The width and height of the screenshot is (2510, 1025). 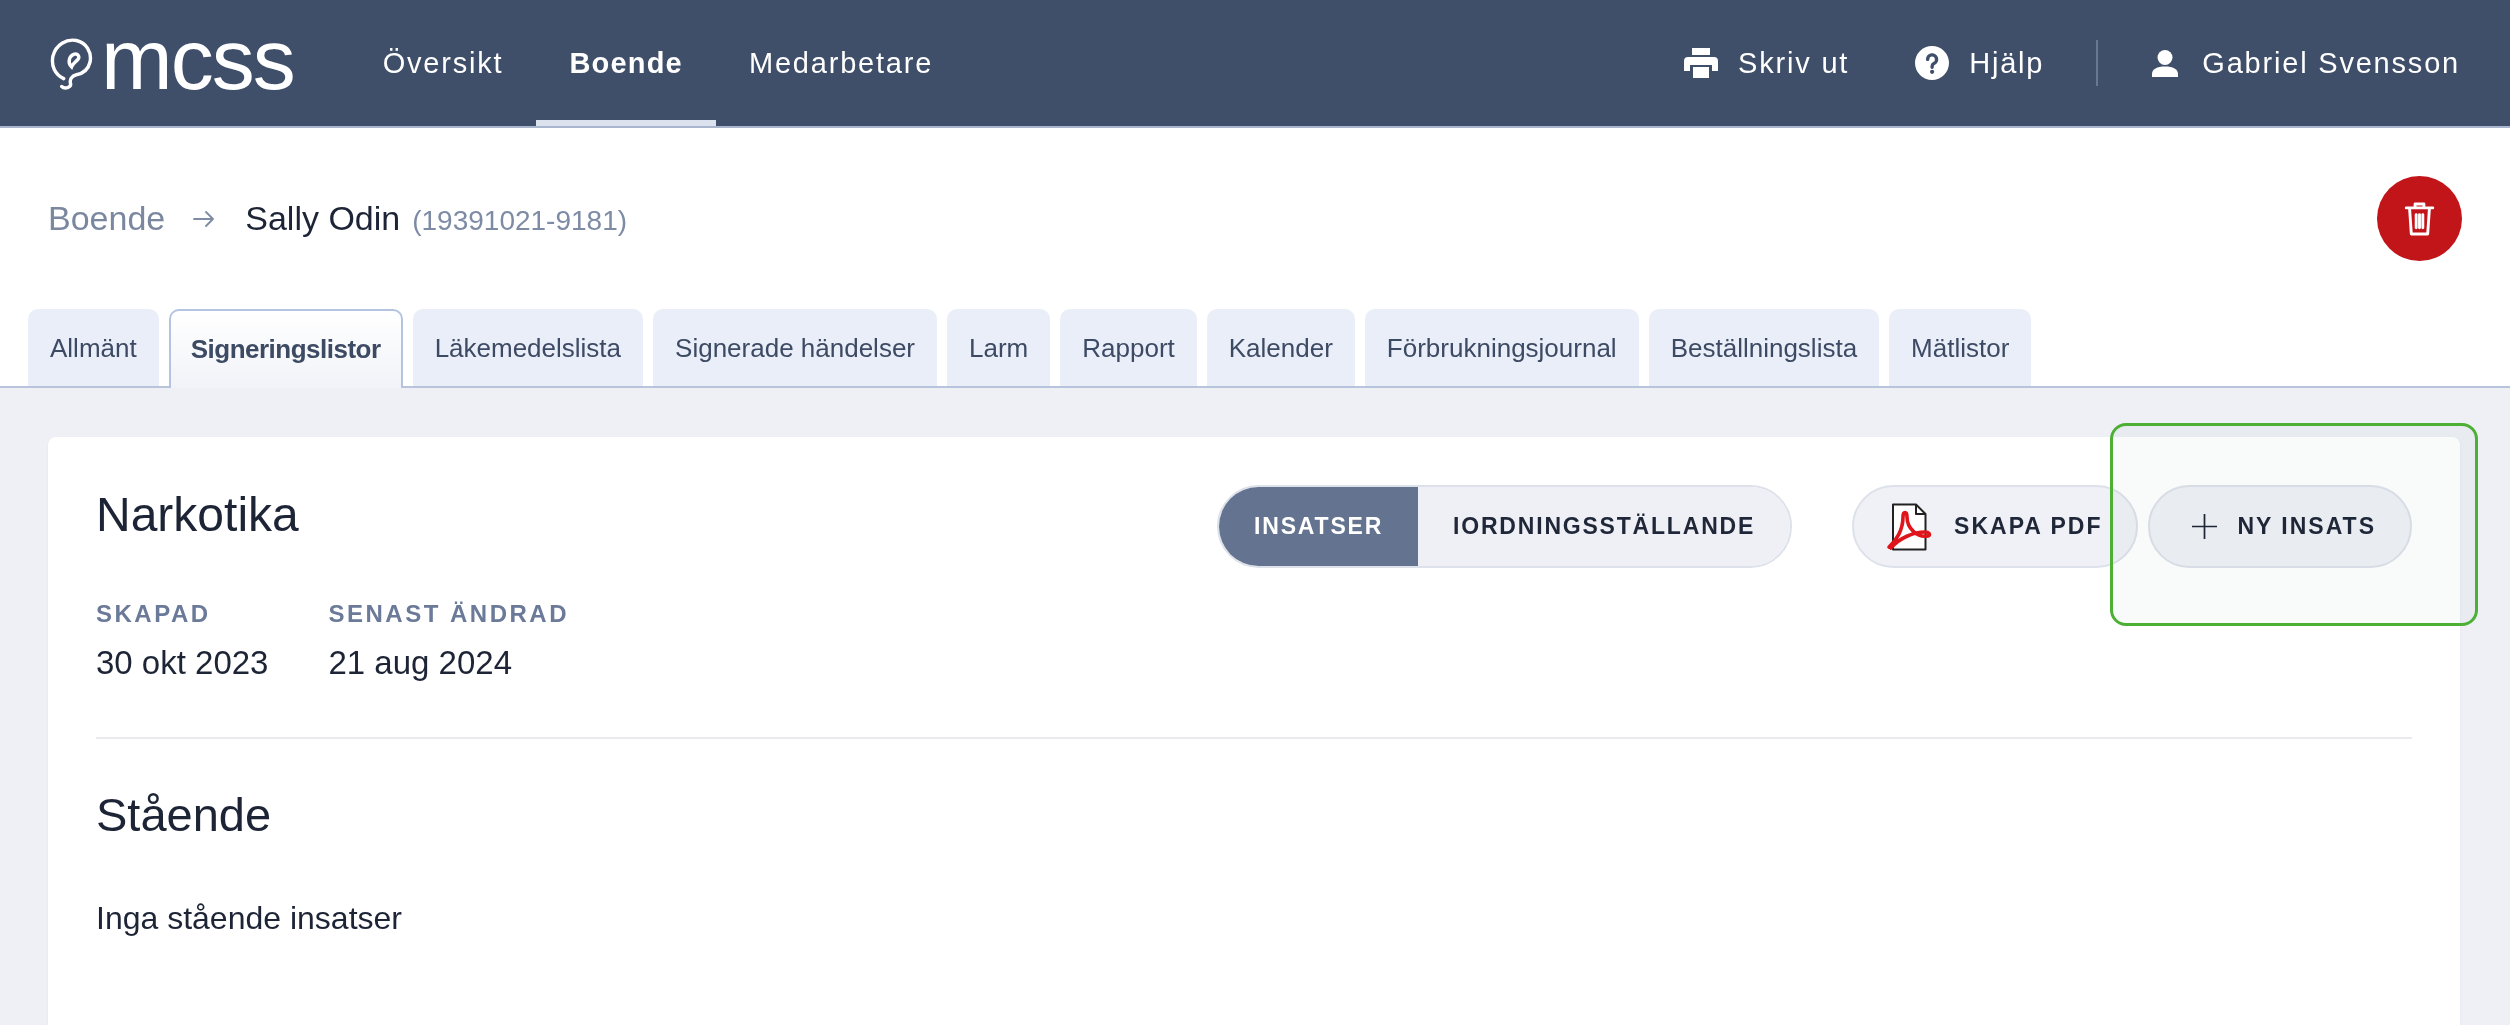 What do you see at coordinates (182, 663) in the screenshot?
I see `meta-value: 30 okt 2023` at bounding box center [182, 663].